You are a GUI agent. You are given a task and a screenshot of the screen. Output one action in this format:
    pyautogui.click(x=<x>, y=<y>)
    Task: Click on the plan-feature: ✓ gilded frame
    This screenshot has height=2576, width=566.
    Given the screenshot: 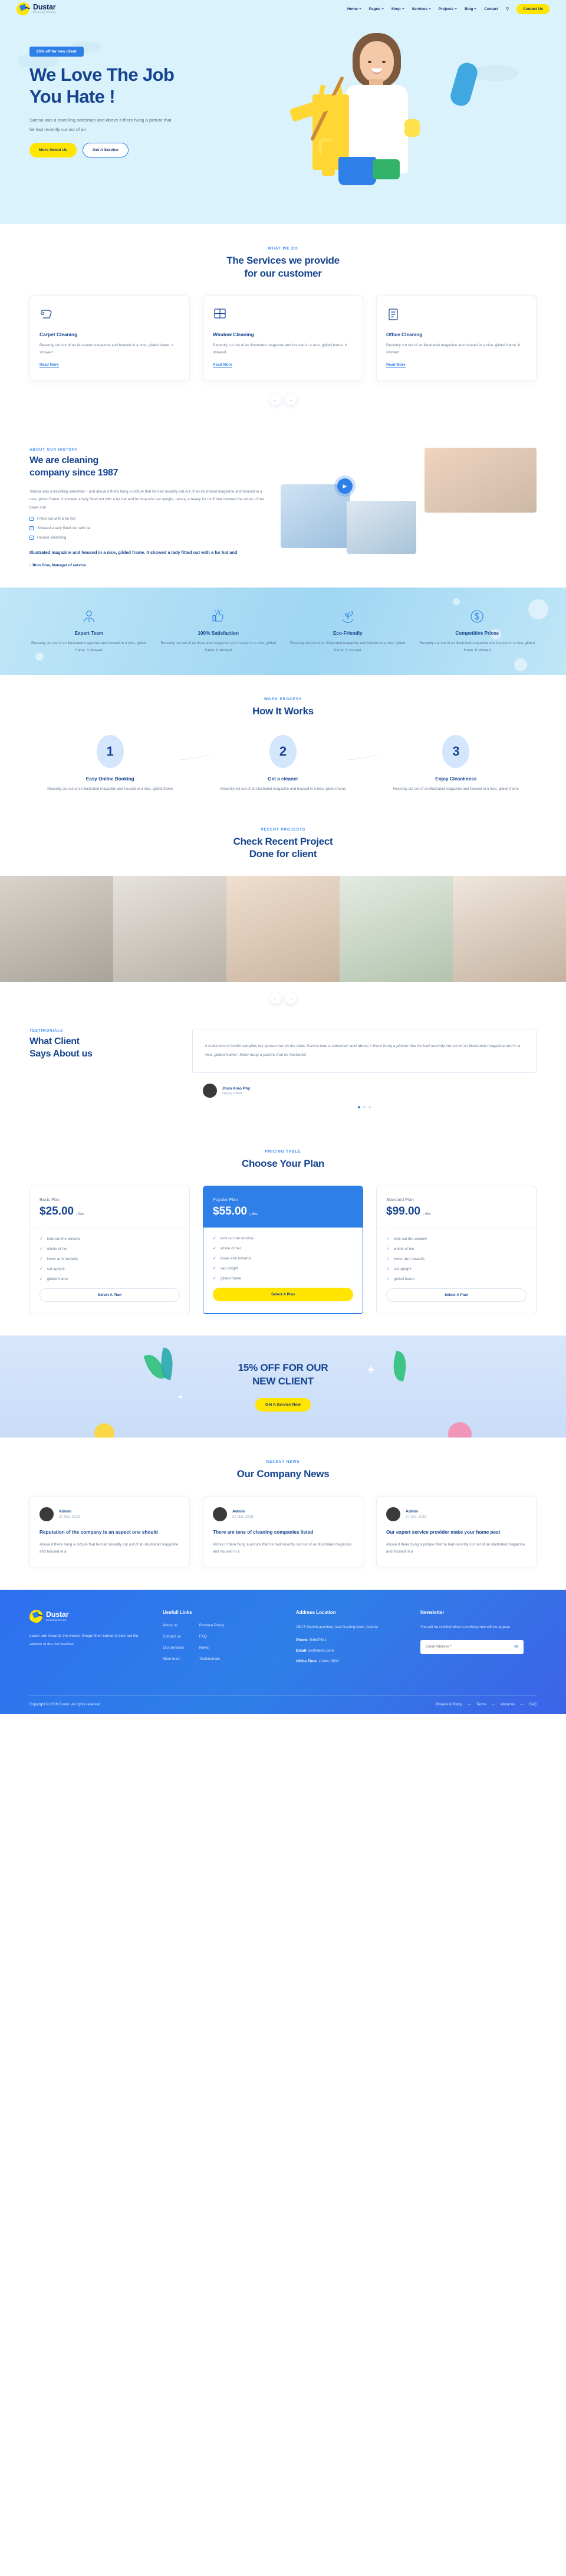 What is the action you would take?
    pyautogui.click(x=456, y=1279)
    